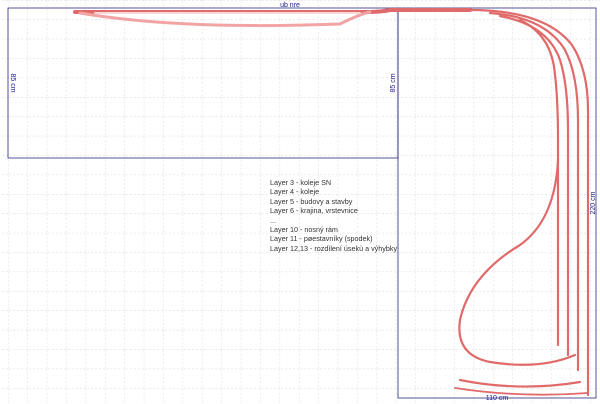 Image resolution: width=600 pixels, height=404 pixels. What do you see at coordinates (393, 82) in the screenshot?
I see `dim-inner-depth: 85 cm` at bounding box center [393, 82].